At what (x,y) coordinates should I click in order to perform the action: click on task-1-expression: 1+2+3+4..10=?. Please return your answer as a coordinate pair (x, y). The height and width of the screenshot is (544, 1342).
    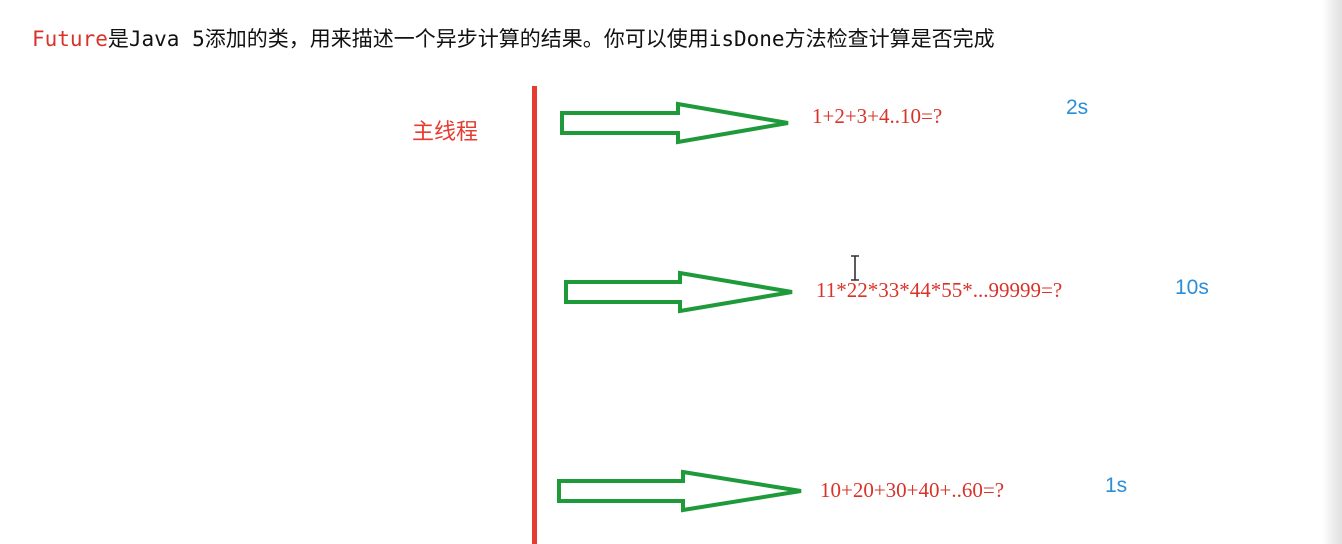
    Looking at the image, I should click on (877, 116).